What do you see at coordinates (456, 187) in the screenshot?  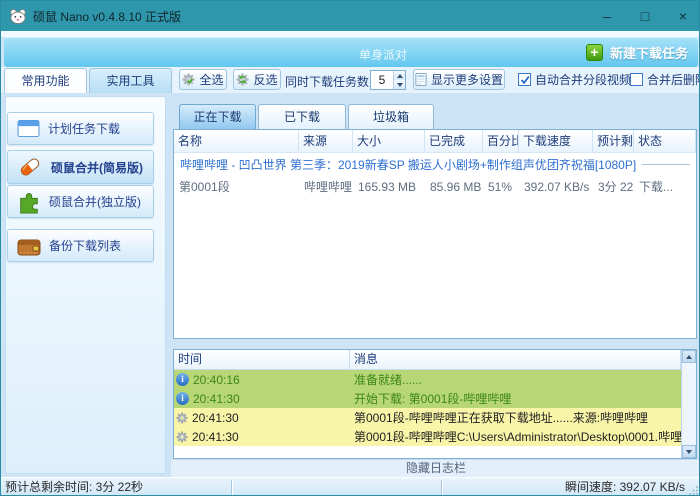 I see `cell-completed: 85.96 MB` at bounding box center [456, 187].